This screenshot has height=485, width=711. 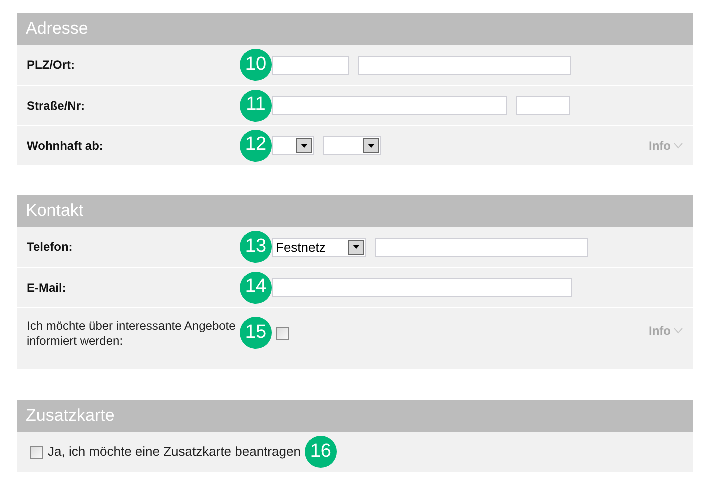 What do you see at coordinates (256, 288) in the screenshot?
I see `step-number-badge: 14` at bounding box center [256, 288].